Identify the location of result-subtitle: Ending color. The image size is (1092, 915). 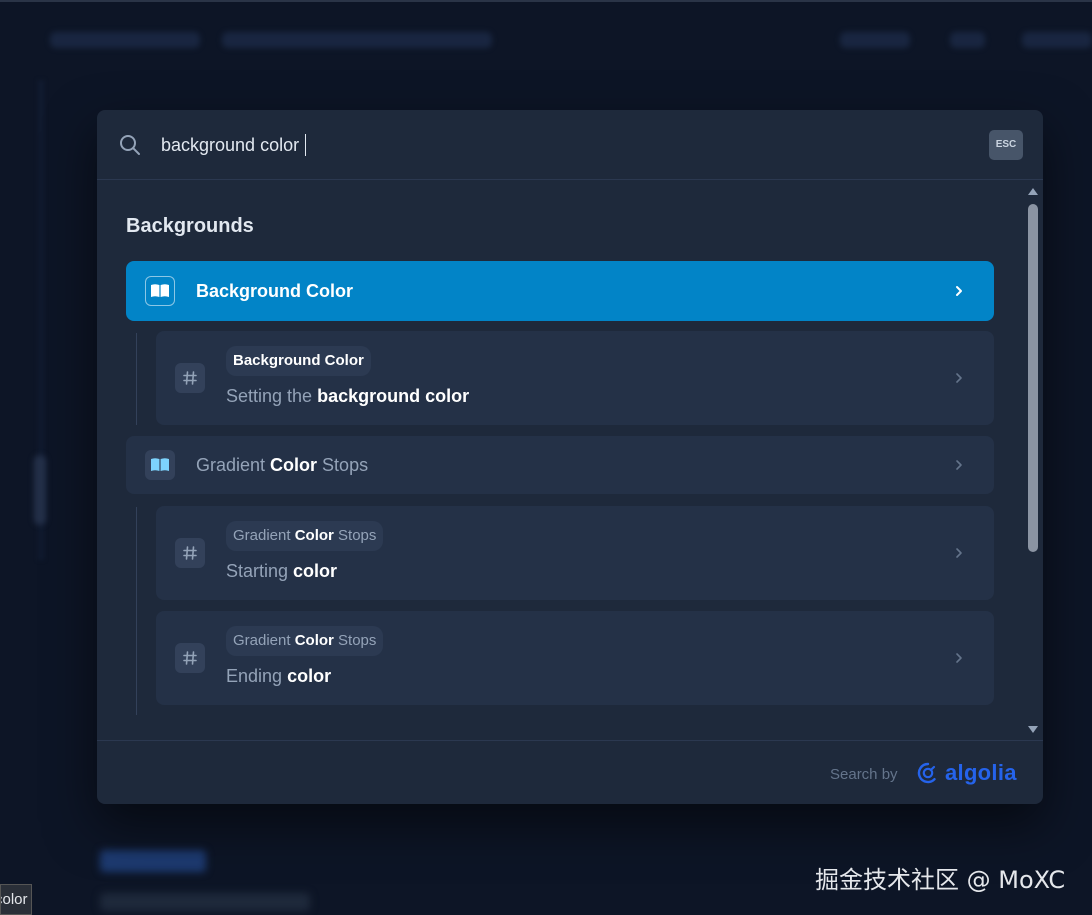
(279, 676).